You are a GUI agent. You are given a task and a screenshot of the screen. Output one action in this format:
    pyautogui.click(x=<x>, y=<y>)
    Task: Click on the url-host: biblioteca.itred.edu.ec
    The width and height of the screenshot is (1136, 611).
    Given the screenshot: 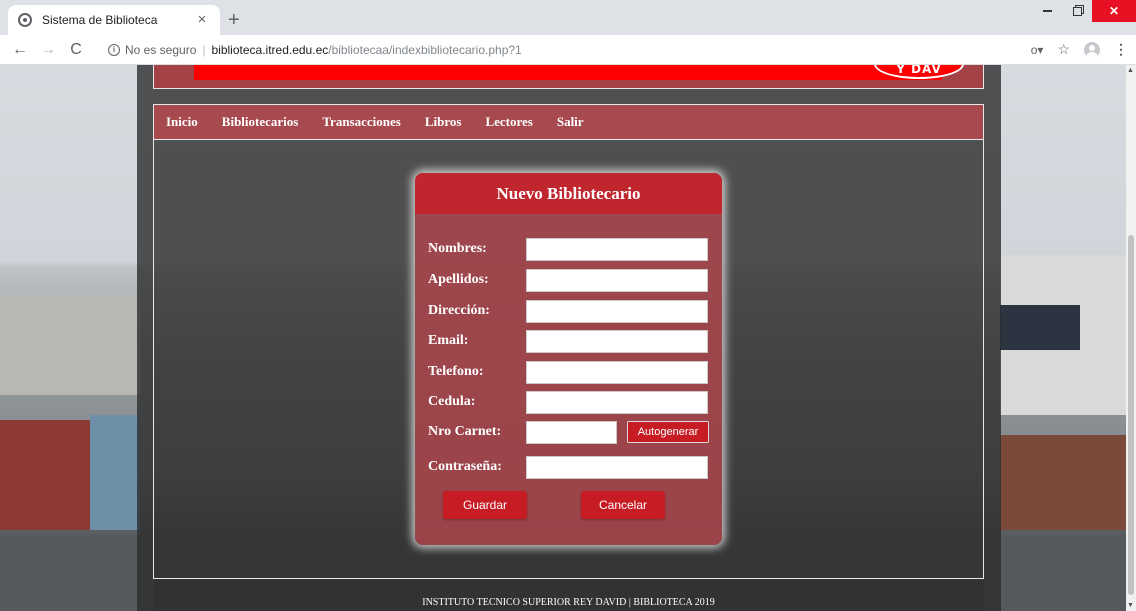 What is the action you would take?
    pyautogui.click(x=270, y=50)
    